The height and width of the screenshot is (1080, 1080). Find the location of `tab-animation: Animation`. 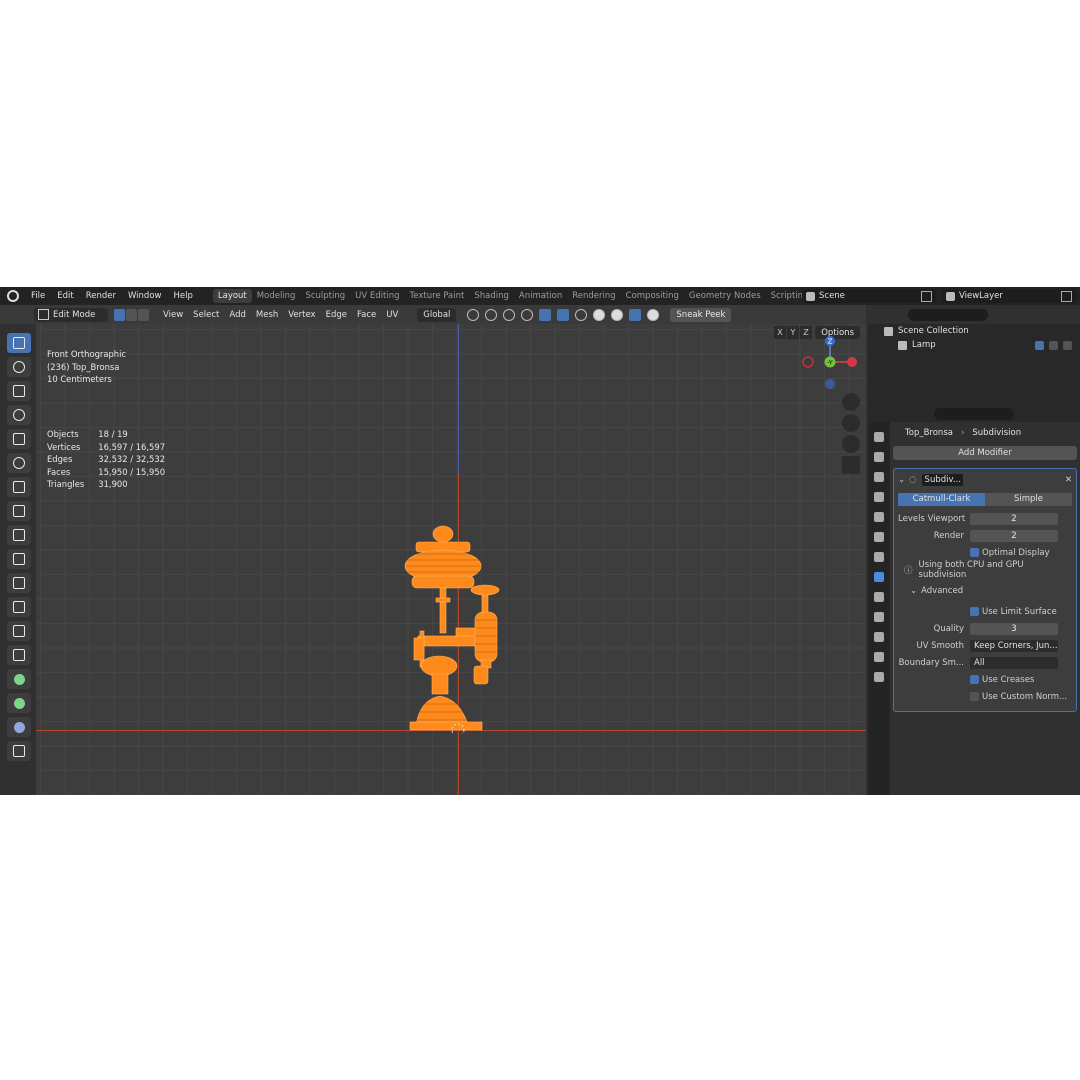

tab-animation: Animation is located at coordinates (540, 296).